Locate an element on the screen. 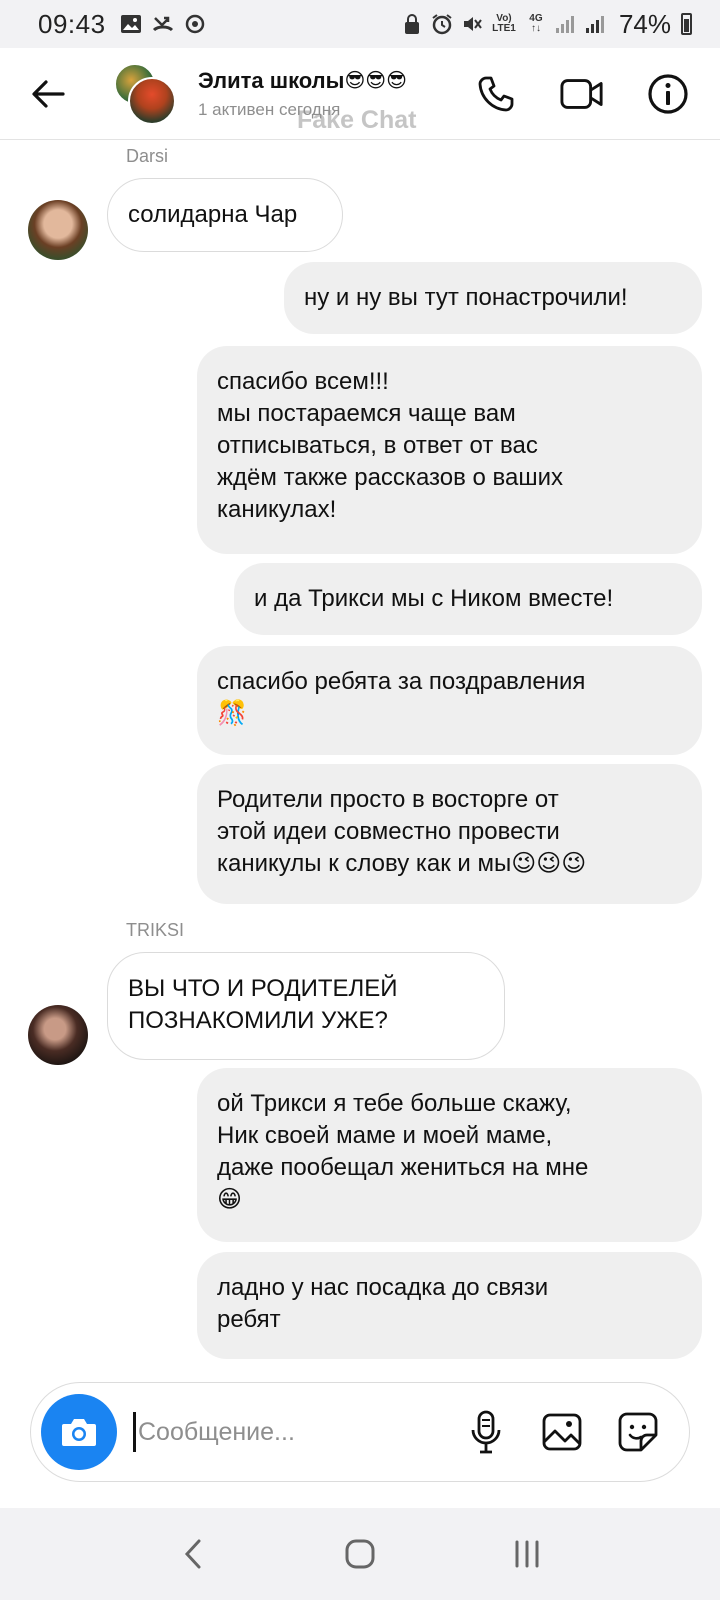 Image resolution: width=720 pixels, height=1600 pixels. video-call-icon is located at coordinates (581, 93).